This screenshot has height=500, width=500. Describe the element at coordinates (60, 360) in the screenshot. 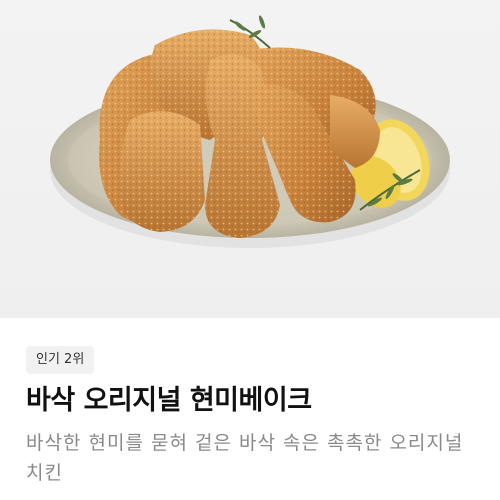

I see `ranking-badge: 인기 2위` at that location.